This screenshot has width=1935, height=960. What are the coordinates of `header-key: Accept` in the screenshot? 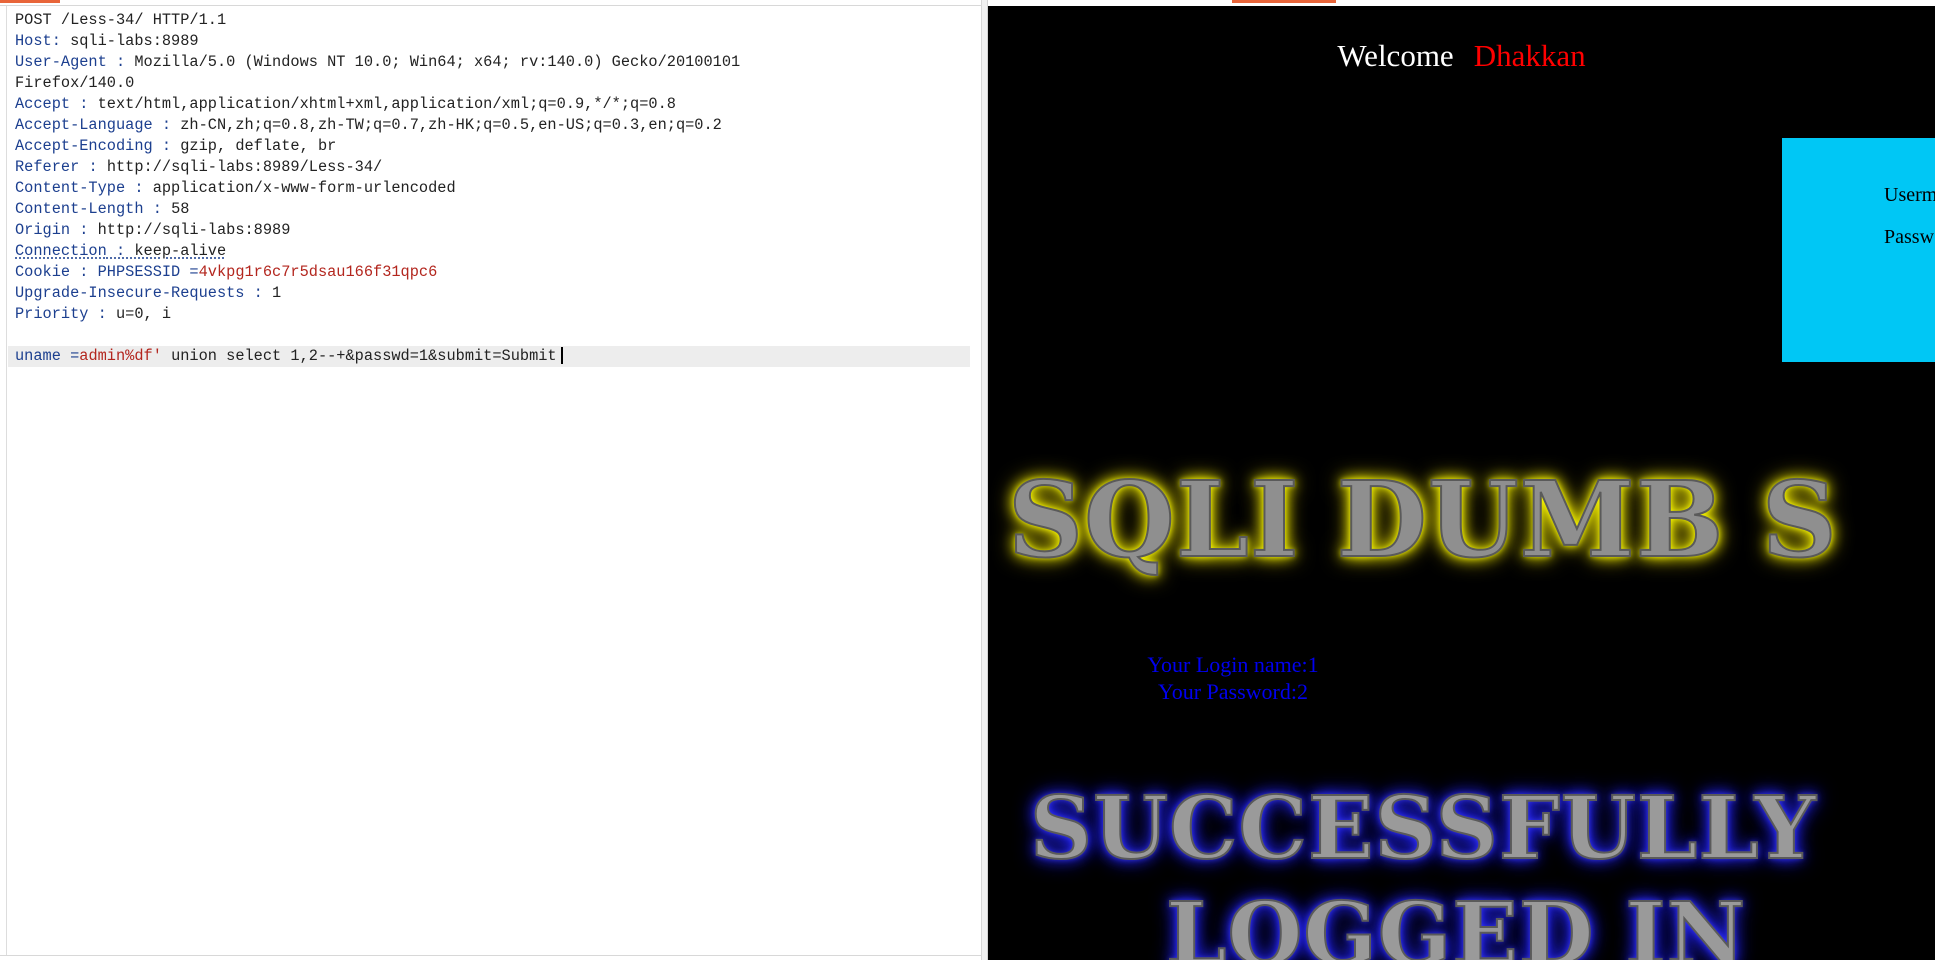 It's located at (43, 104).